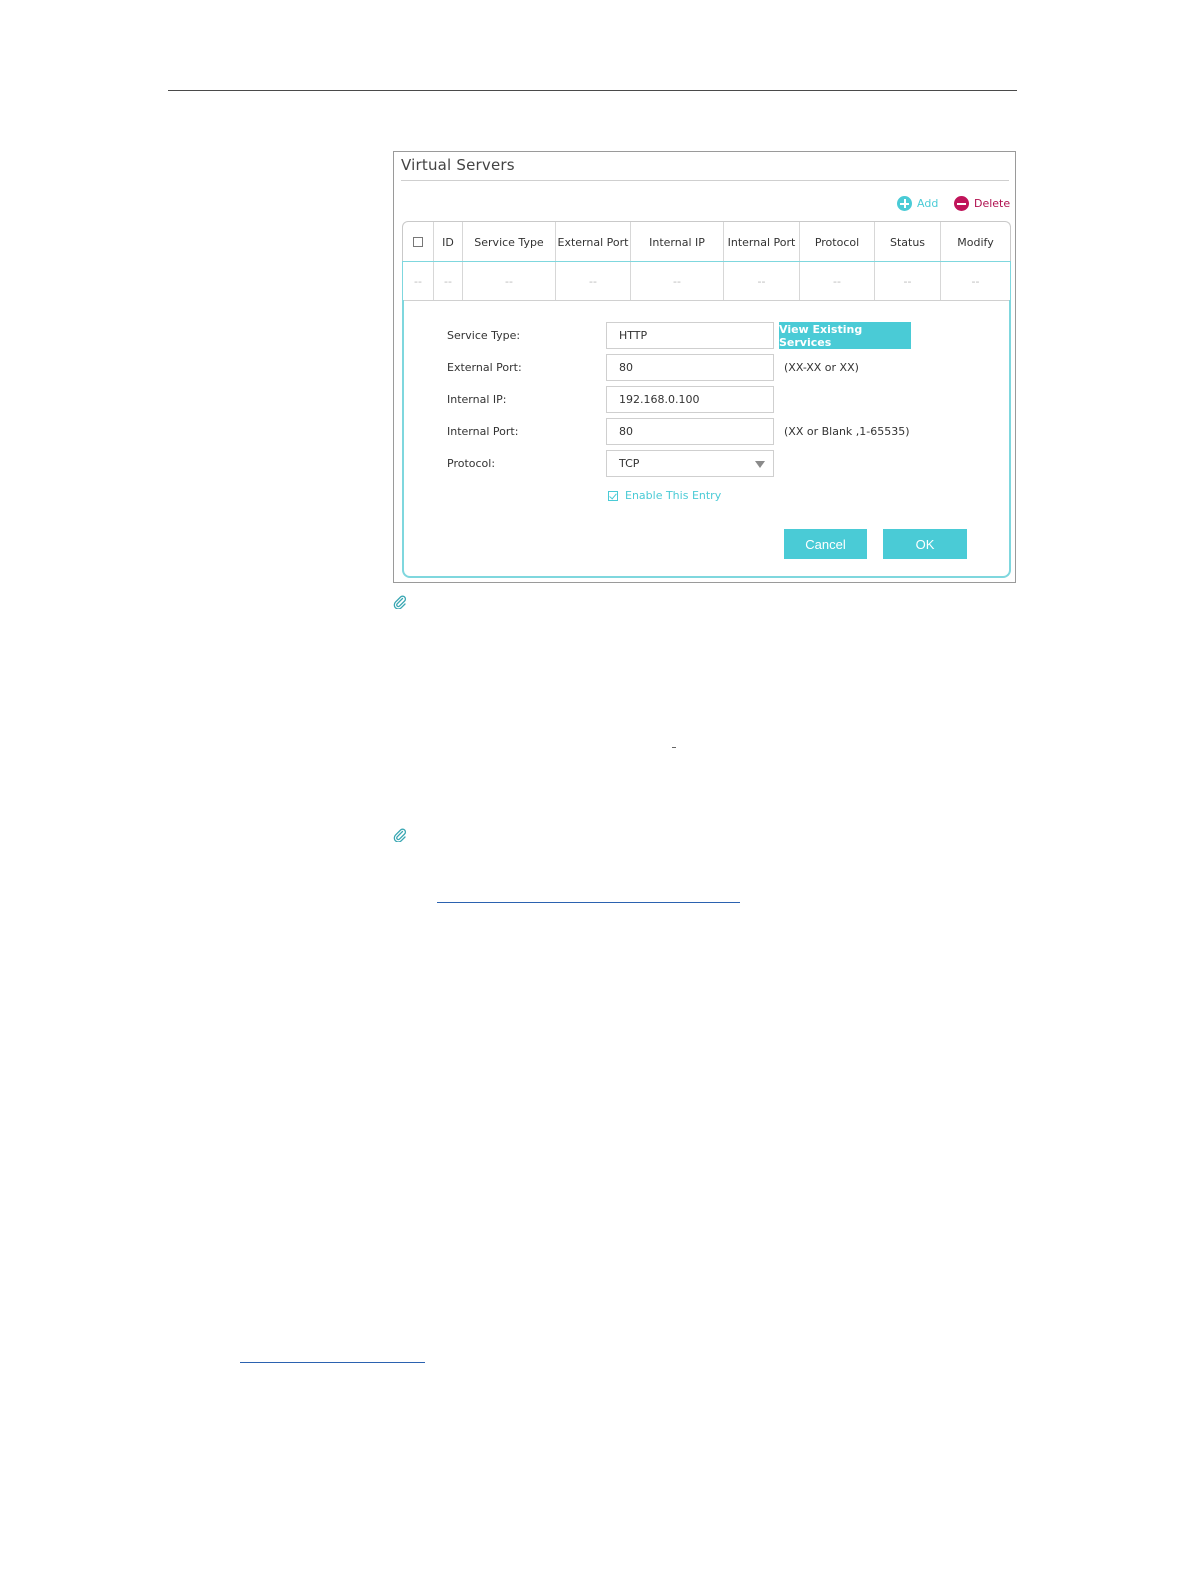  I want to click on internal-port-label: Internal Port:, so click(483, 431).